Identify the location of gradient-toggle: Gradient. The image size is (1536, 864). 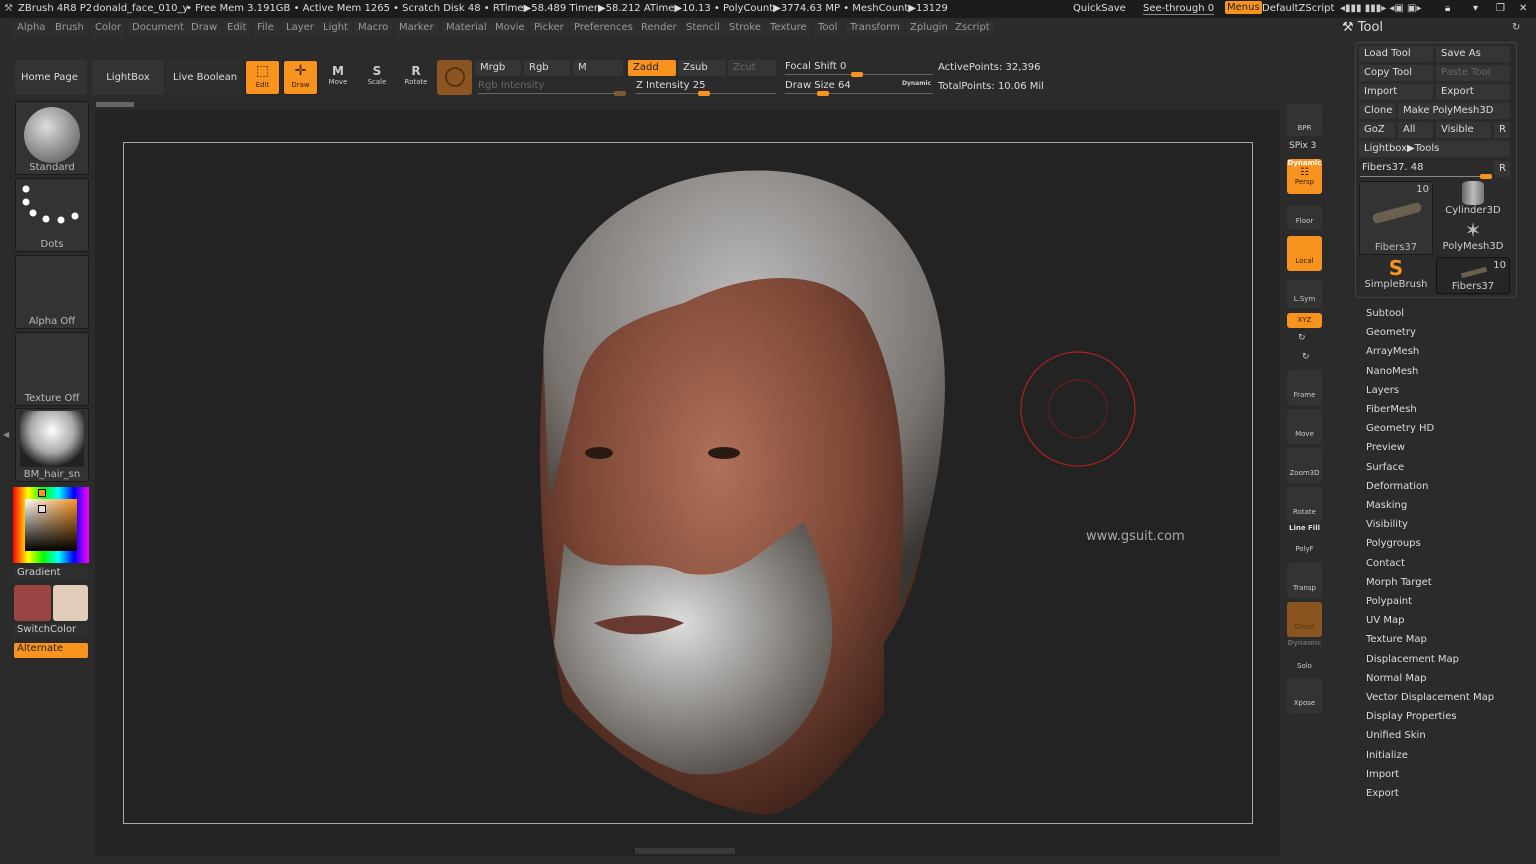
(51, 574).